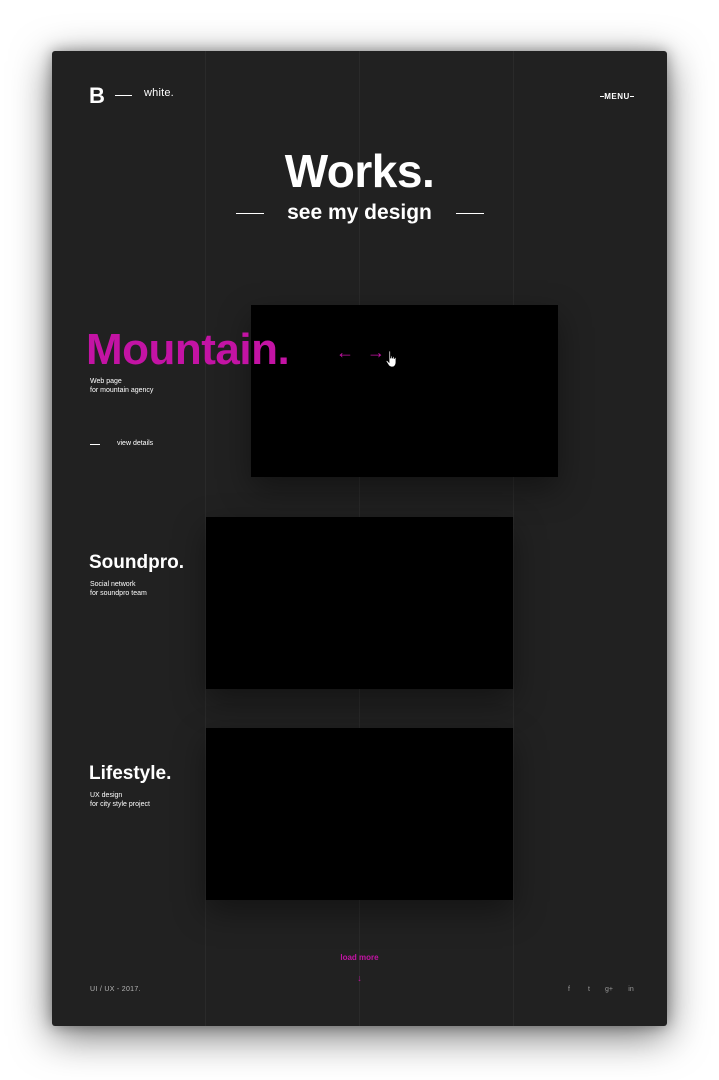 This screenshot has width=719, height=1080. What do you see at coordinates (165, 589) in the screenshot?
I see `project-desc-soundpro: Social network for soundpro team` at bounding box center [165, 589].